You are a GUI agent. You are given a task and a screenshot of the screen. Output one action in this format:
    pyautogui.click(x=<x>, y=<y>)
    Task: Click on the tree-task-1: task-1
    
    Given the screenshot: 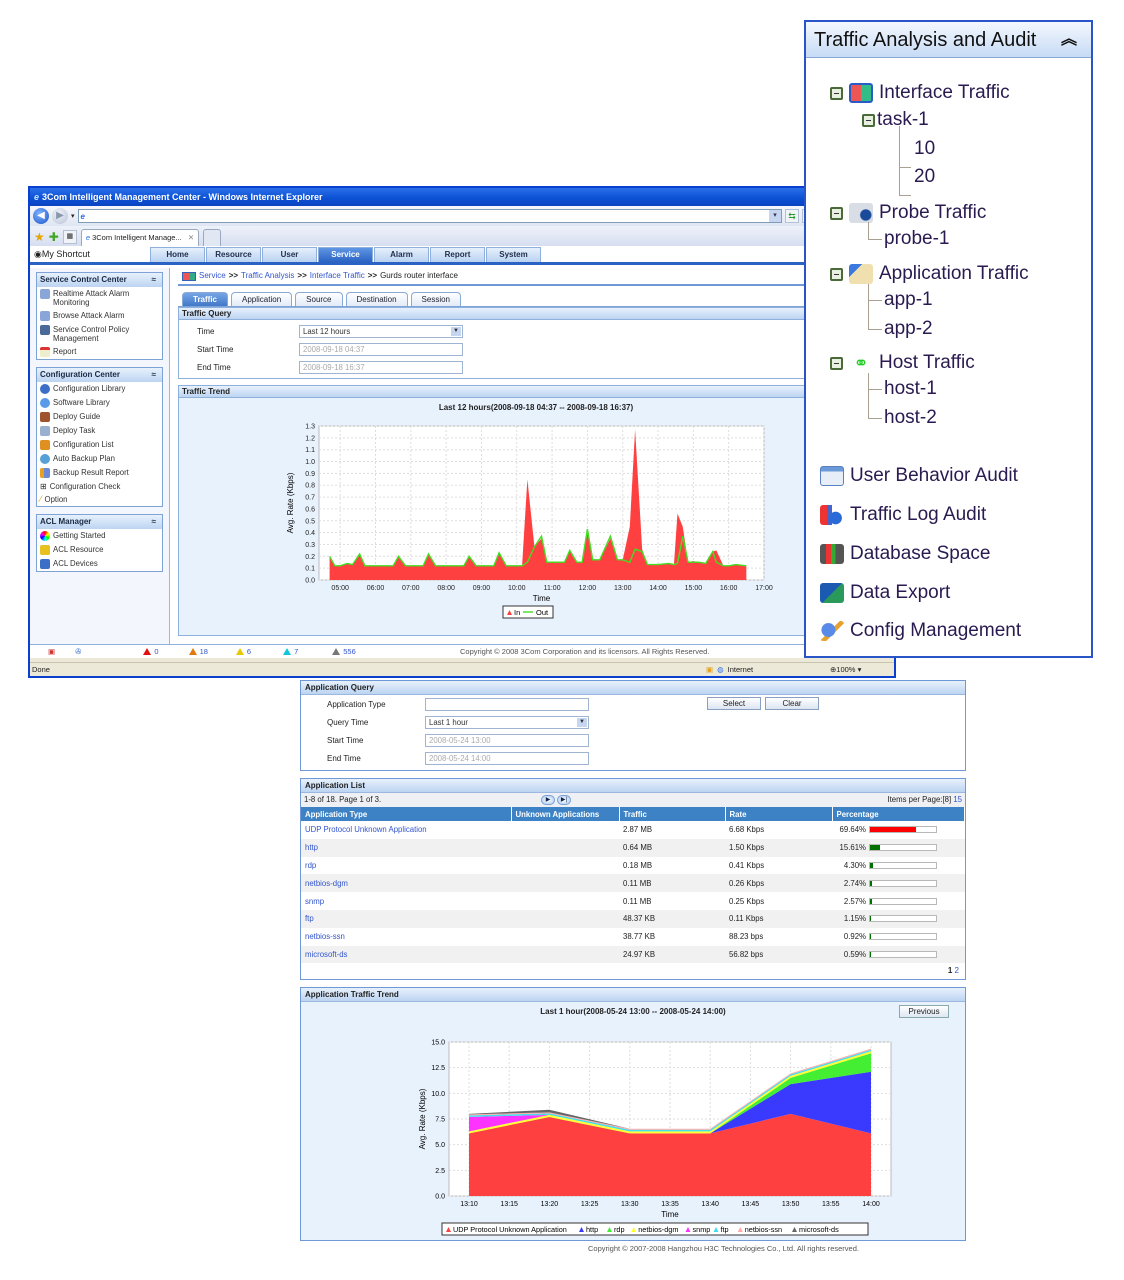 What is the action you would take?
    pyautogui.click(x=895, y=120)
    